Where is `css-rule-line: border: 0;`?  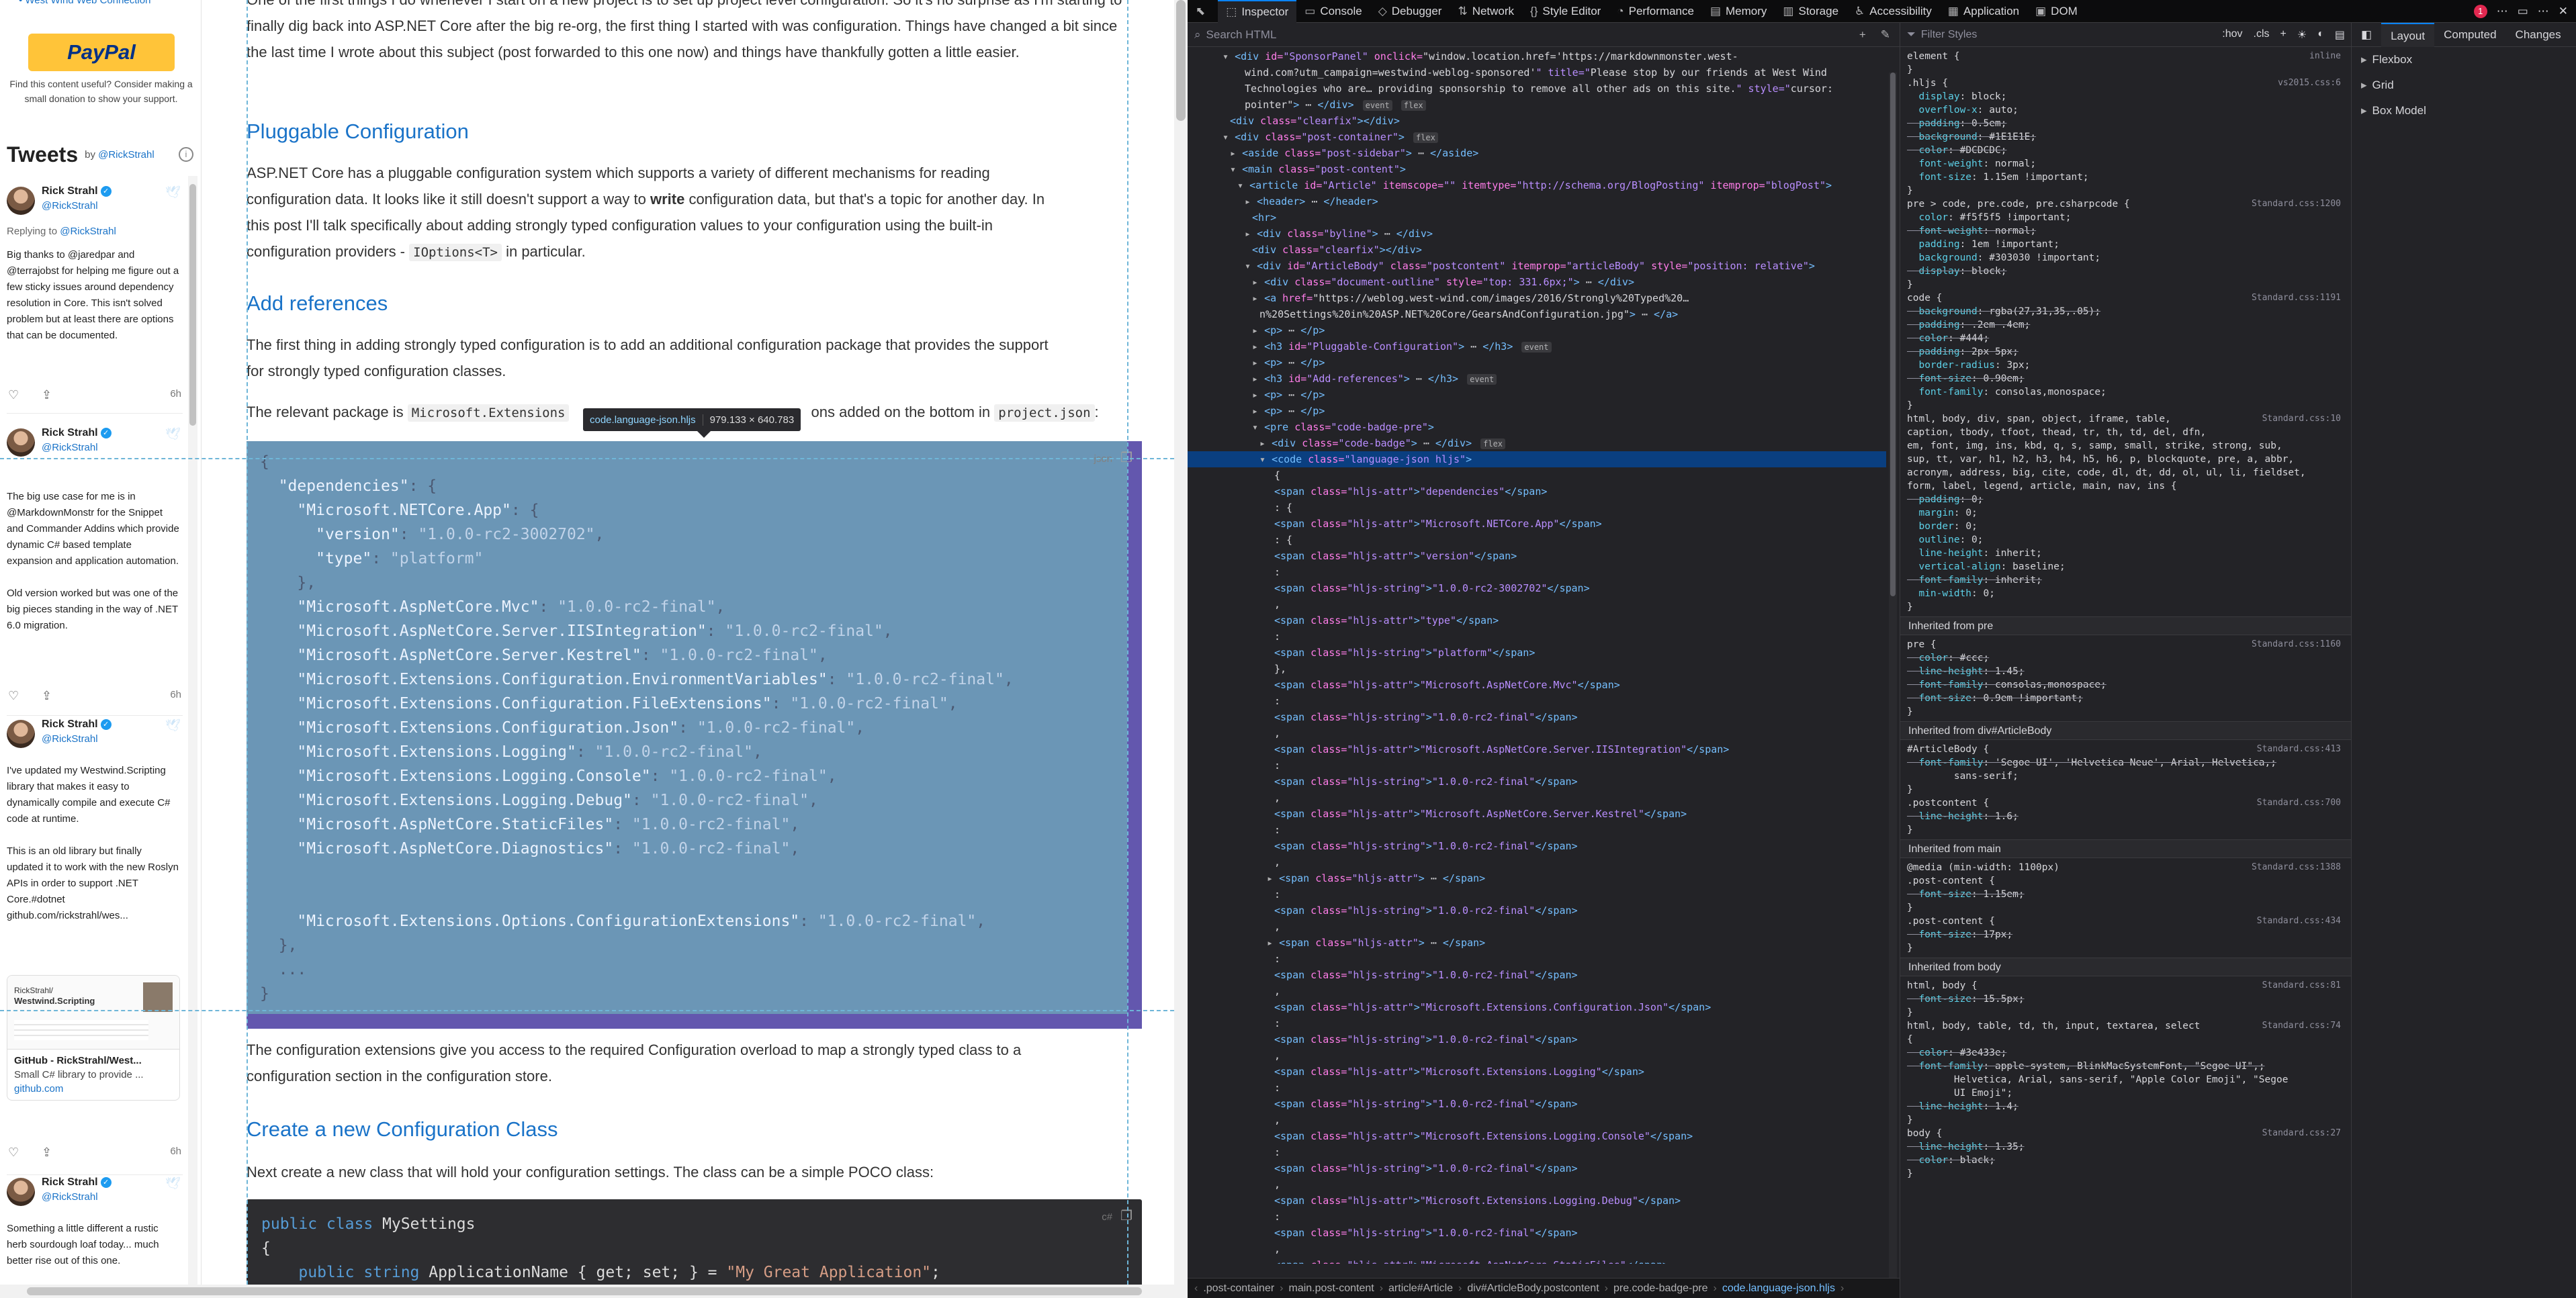
css-rule-line: border: 0; is located at coordinates (2126, 526).